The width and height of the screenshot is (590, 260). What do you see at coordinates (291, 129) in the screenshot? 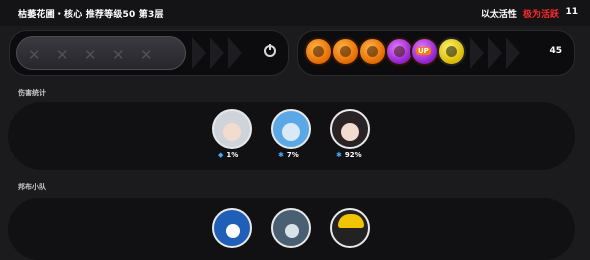
I see `agent-avatar-blue-shark` at bounding box center [291, 129].